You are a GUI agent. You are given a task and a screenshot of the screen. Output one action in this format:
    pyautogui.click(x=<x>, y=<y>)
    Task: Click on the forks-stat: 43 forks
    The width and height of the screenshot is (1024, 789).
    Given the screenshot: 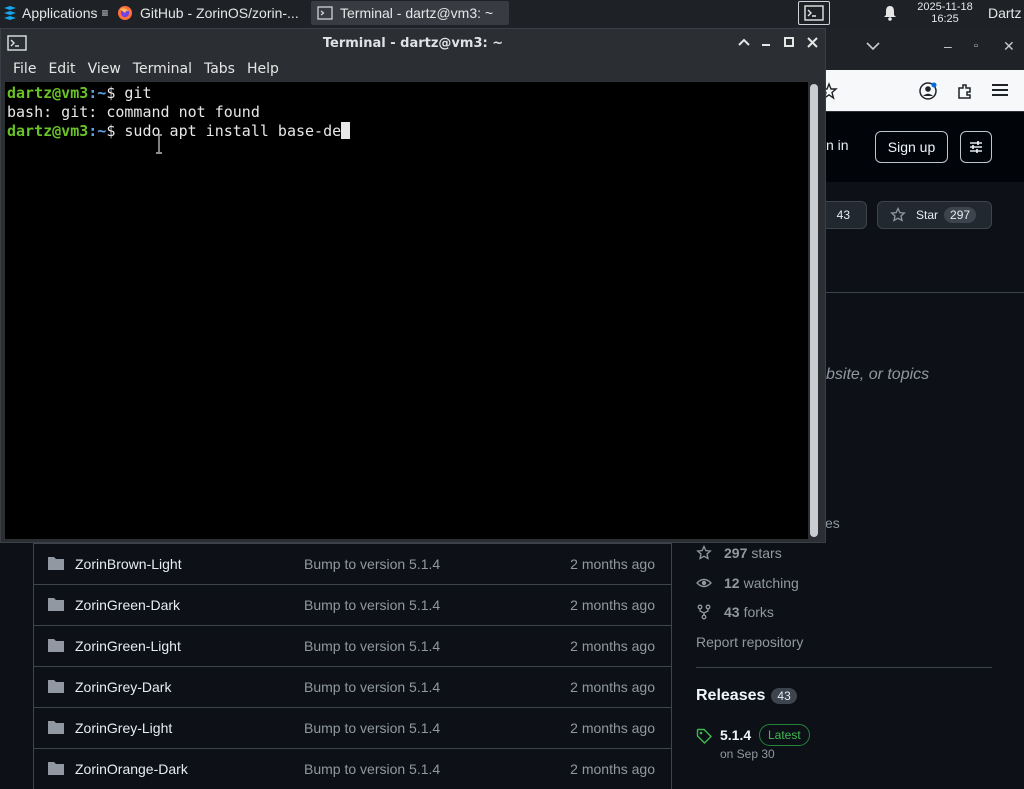 What is the action you would take?
    pyautogui.click(x=735, y=612)
    